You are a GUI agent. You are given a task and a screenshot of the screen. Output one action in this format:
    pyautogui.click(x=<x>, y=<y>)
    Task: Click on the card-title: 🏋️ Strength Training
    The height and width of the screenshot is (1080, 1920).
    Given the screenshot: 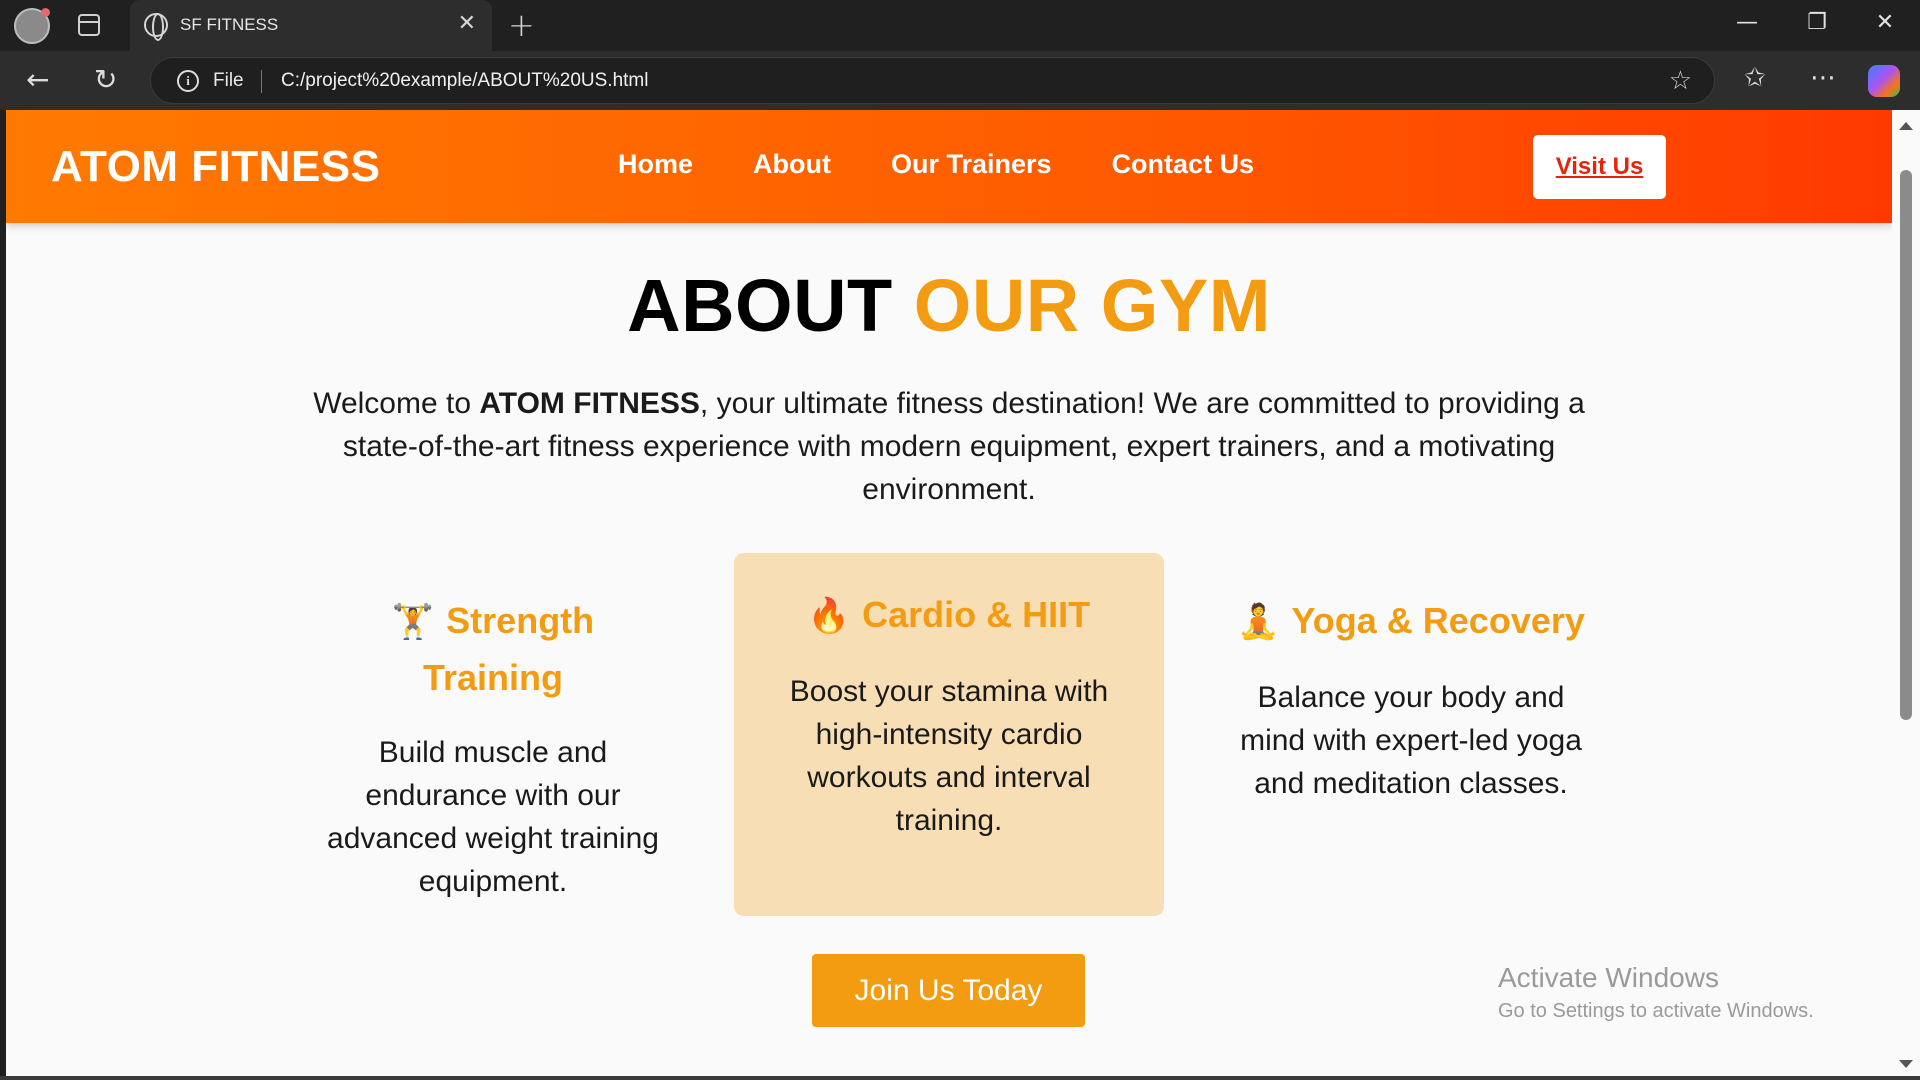 What is the action you would take?
    pyautogui.click(x=493, y=649)
    